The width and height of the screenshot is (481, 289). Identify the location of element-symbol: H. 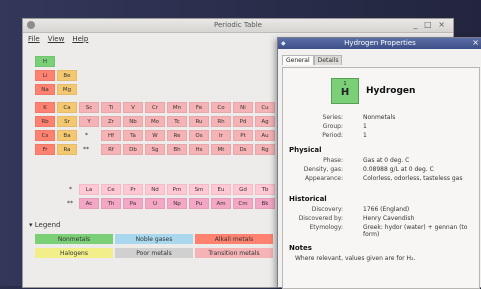
(345, 92).